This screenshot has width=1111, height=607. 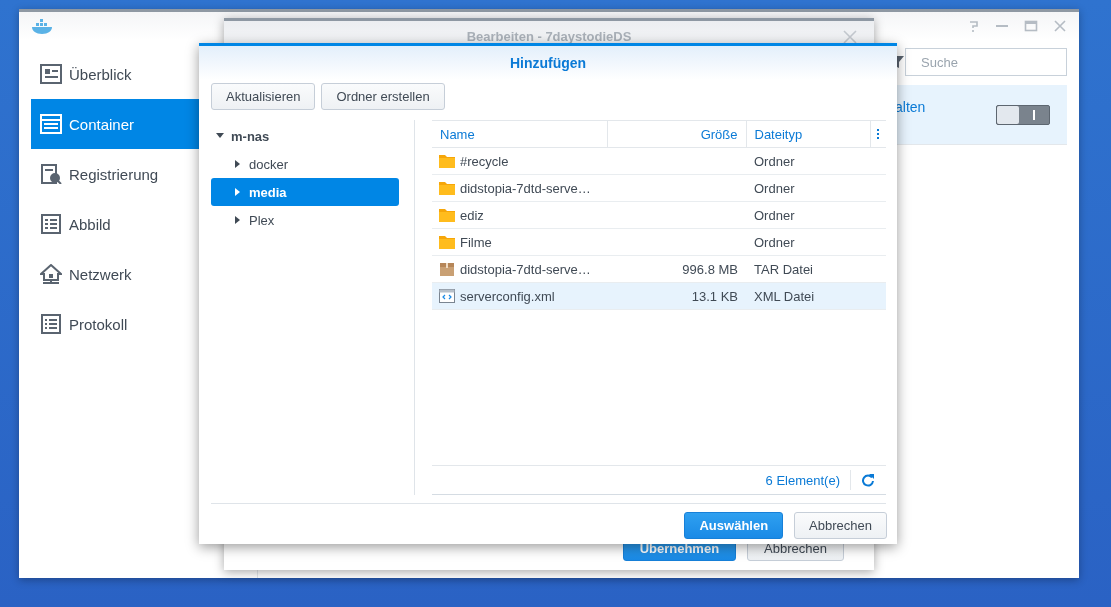 What do you see at coordinates (986, 62) in the screenshot?
I see `search-field: Suche` at bounding box center [986, 62].